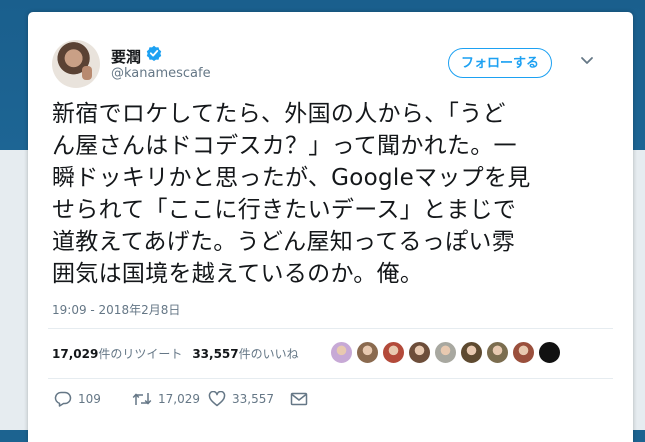 The image size is (645, 442). Describe the element at coordinates (215, 354) in the screenshot. I see `likes-count: 33,557` at that location.